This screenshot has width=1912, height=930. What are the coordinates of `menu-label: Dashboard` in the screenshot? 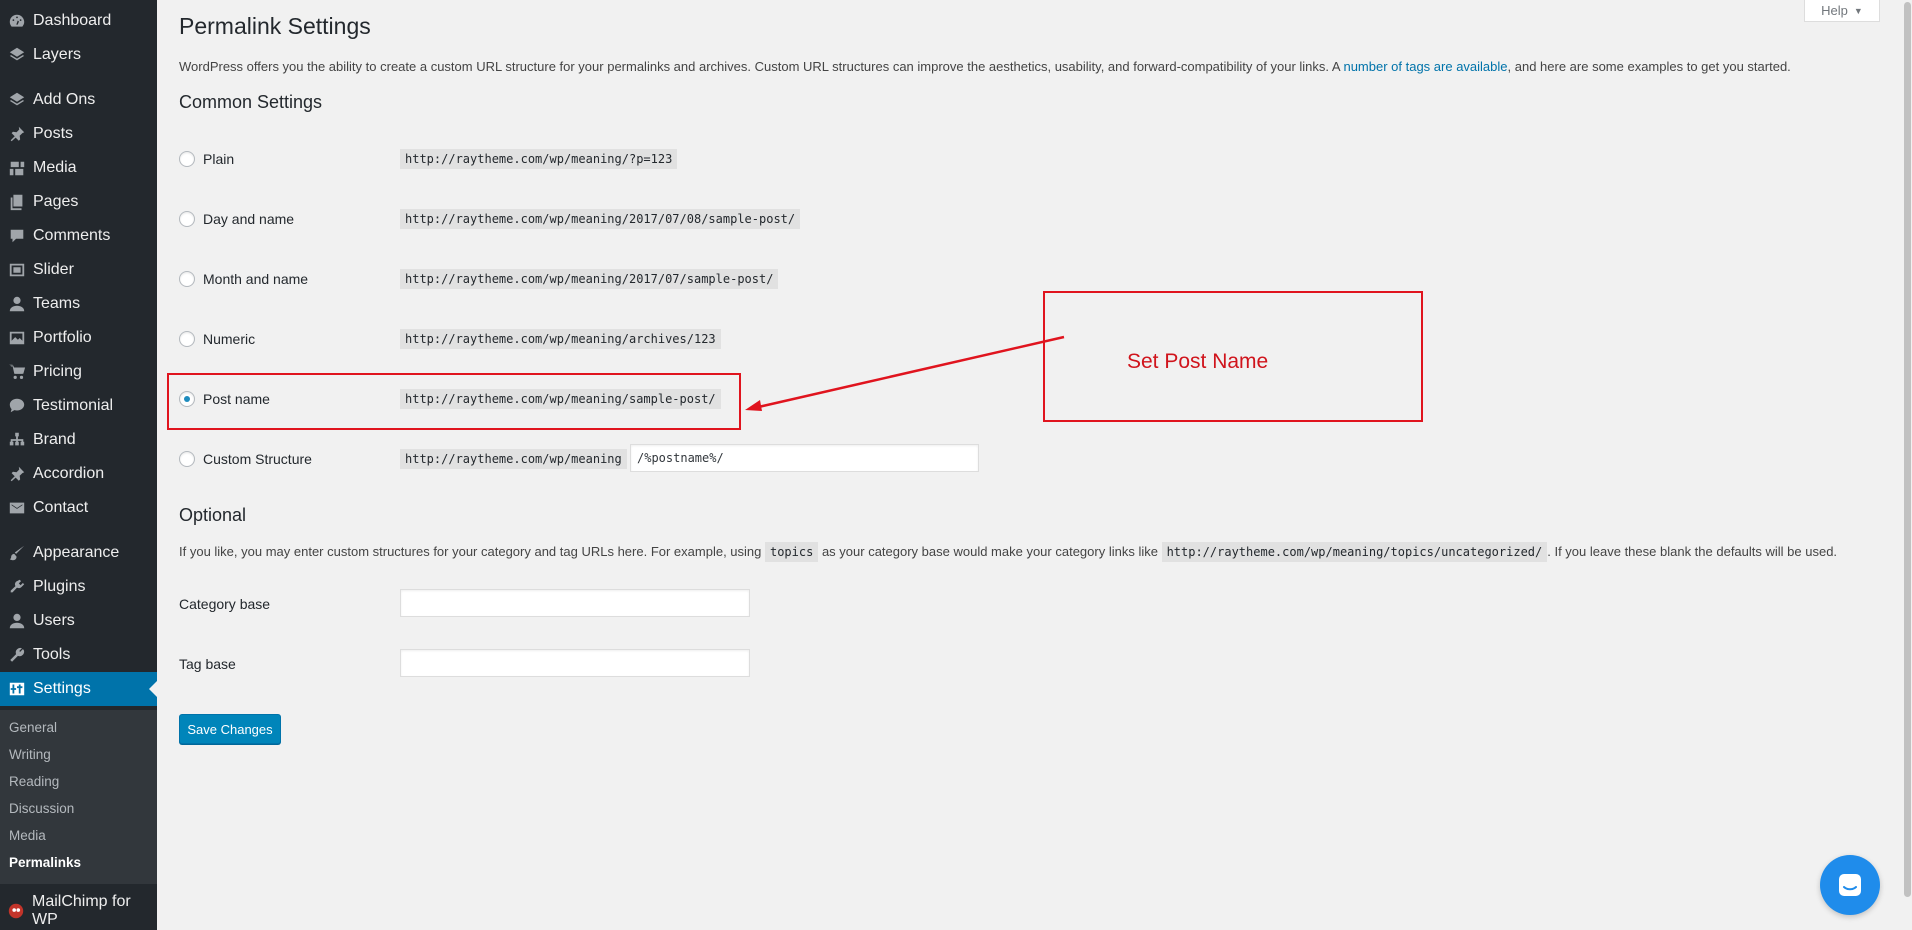 It's located at (72, 20).